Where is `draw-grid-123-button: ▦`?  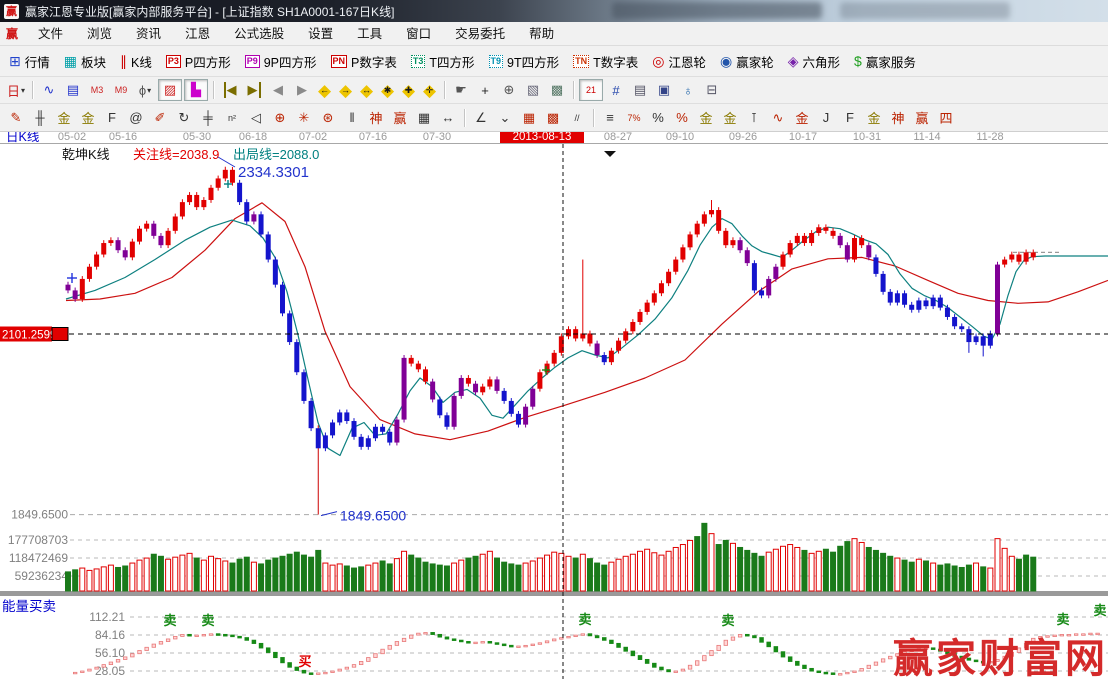 draw-grid-123-button: ▦ is located at coordinates (424, 118).